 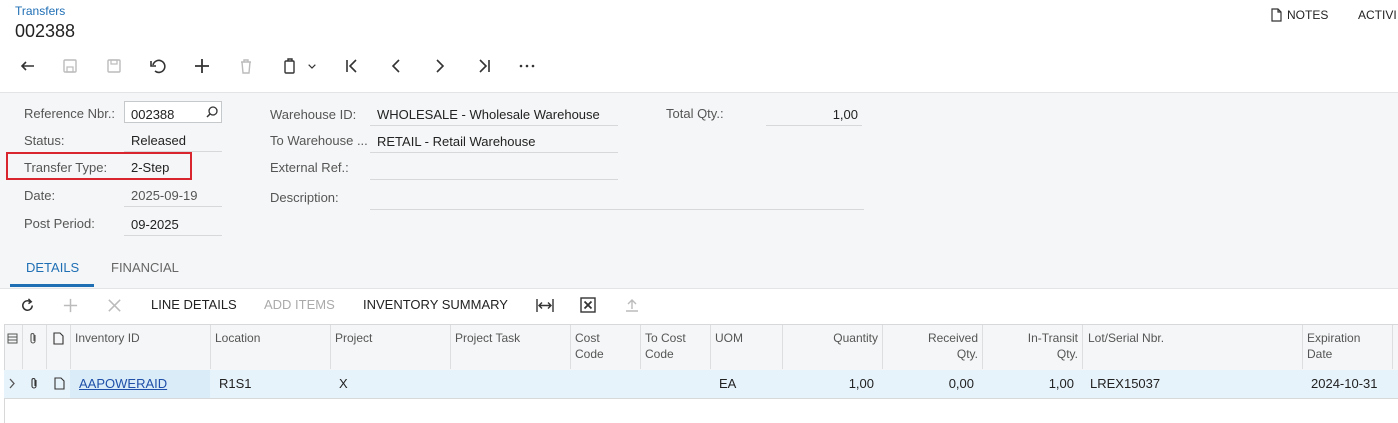 I want to click on breadcrumb: Transfers, so click(x=40, y=11).